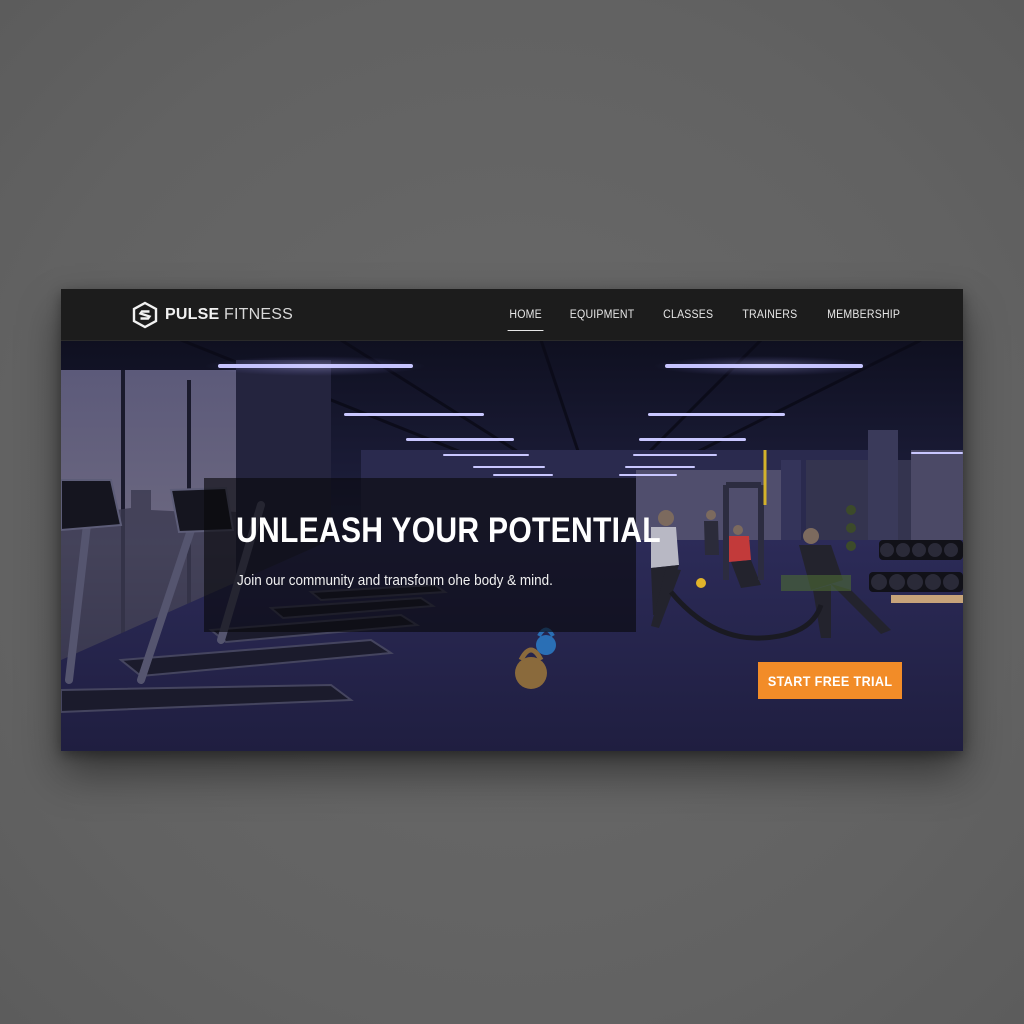 This screenshot has height=1024, width=1024. I want to click on hexagon-s-logo-icon, so click(145, 315).